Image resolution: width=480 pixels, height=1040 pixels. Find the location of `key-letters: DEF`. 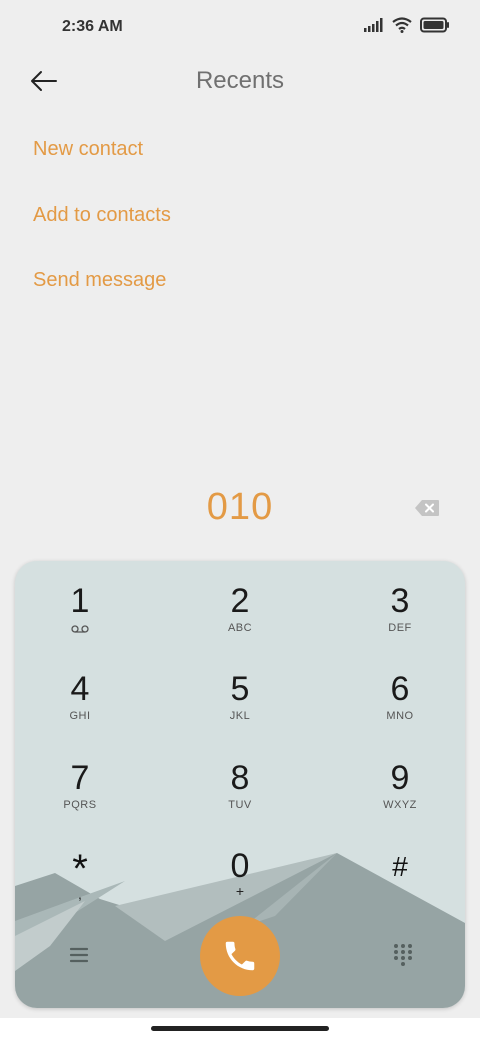

key-letters: DEF is located at coordinates (400, 628).